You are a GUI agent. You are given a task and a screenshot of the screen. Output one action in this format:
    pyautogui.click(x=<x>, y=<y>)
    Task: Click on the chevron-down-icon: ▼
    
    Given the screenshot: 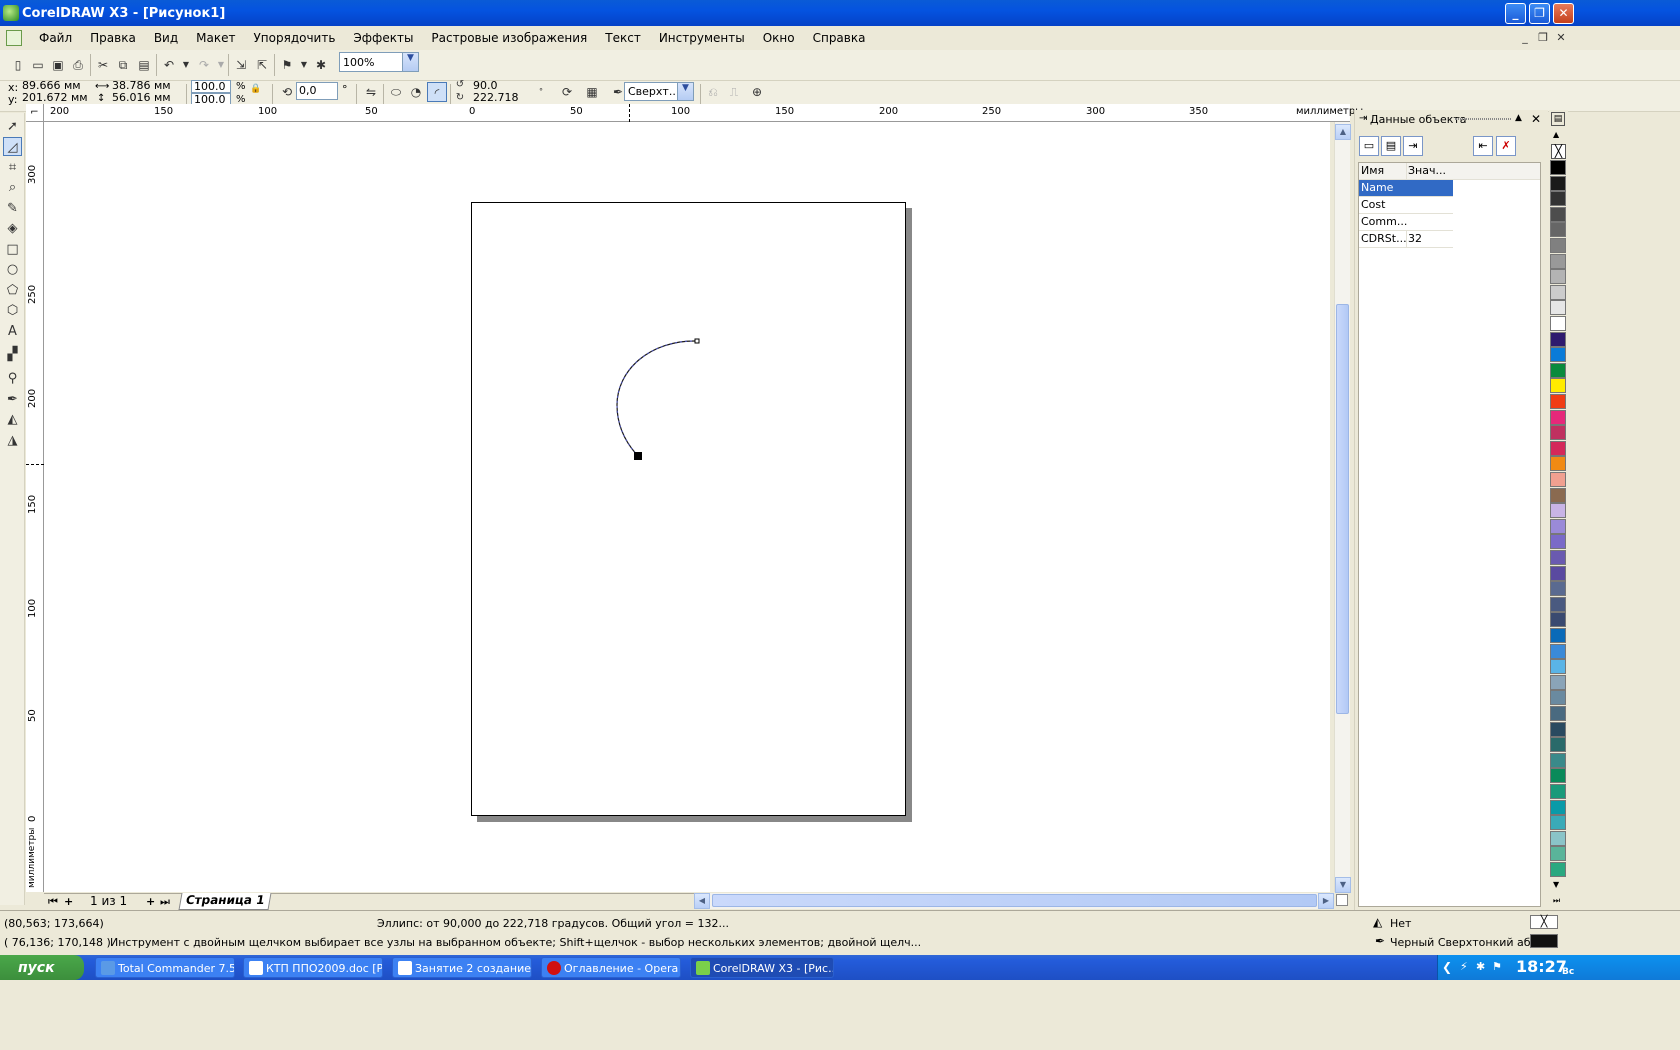 What is the action you would take?
    pyautogui.click(x=410, y=62)
    